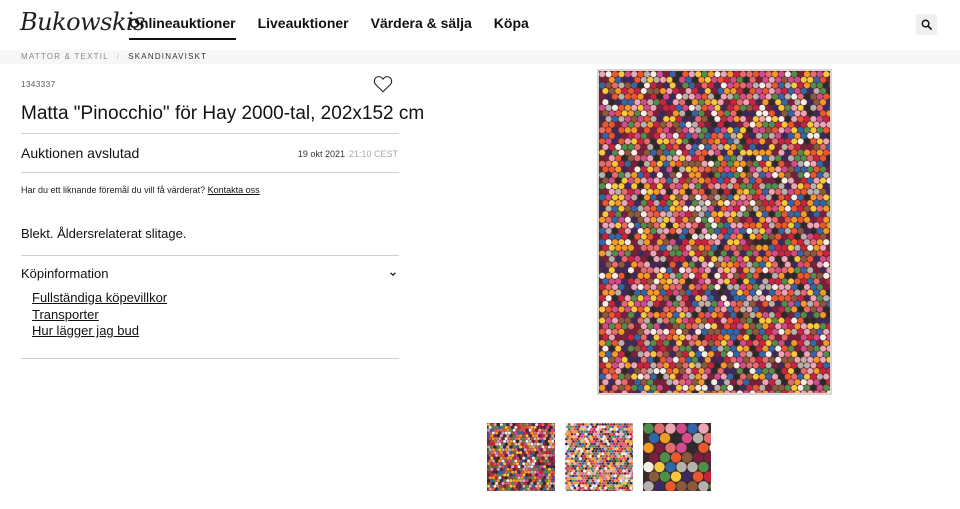 The height and width of the screenshot is (509, 960). I want to click on bukowskis-logo: Bukowskis, so click(82, 22).